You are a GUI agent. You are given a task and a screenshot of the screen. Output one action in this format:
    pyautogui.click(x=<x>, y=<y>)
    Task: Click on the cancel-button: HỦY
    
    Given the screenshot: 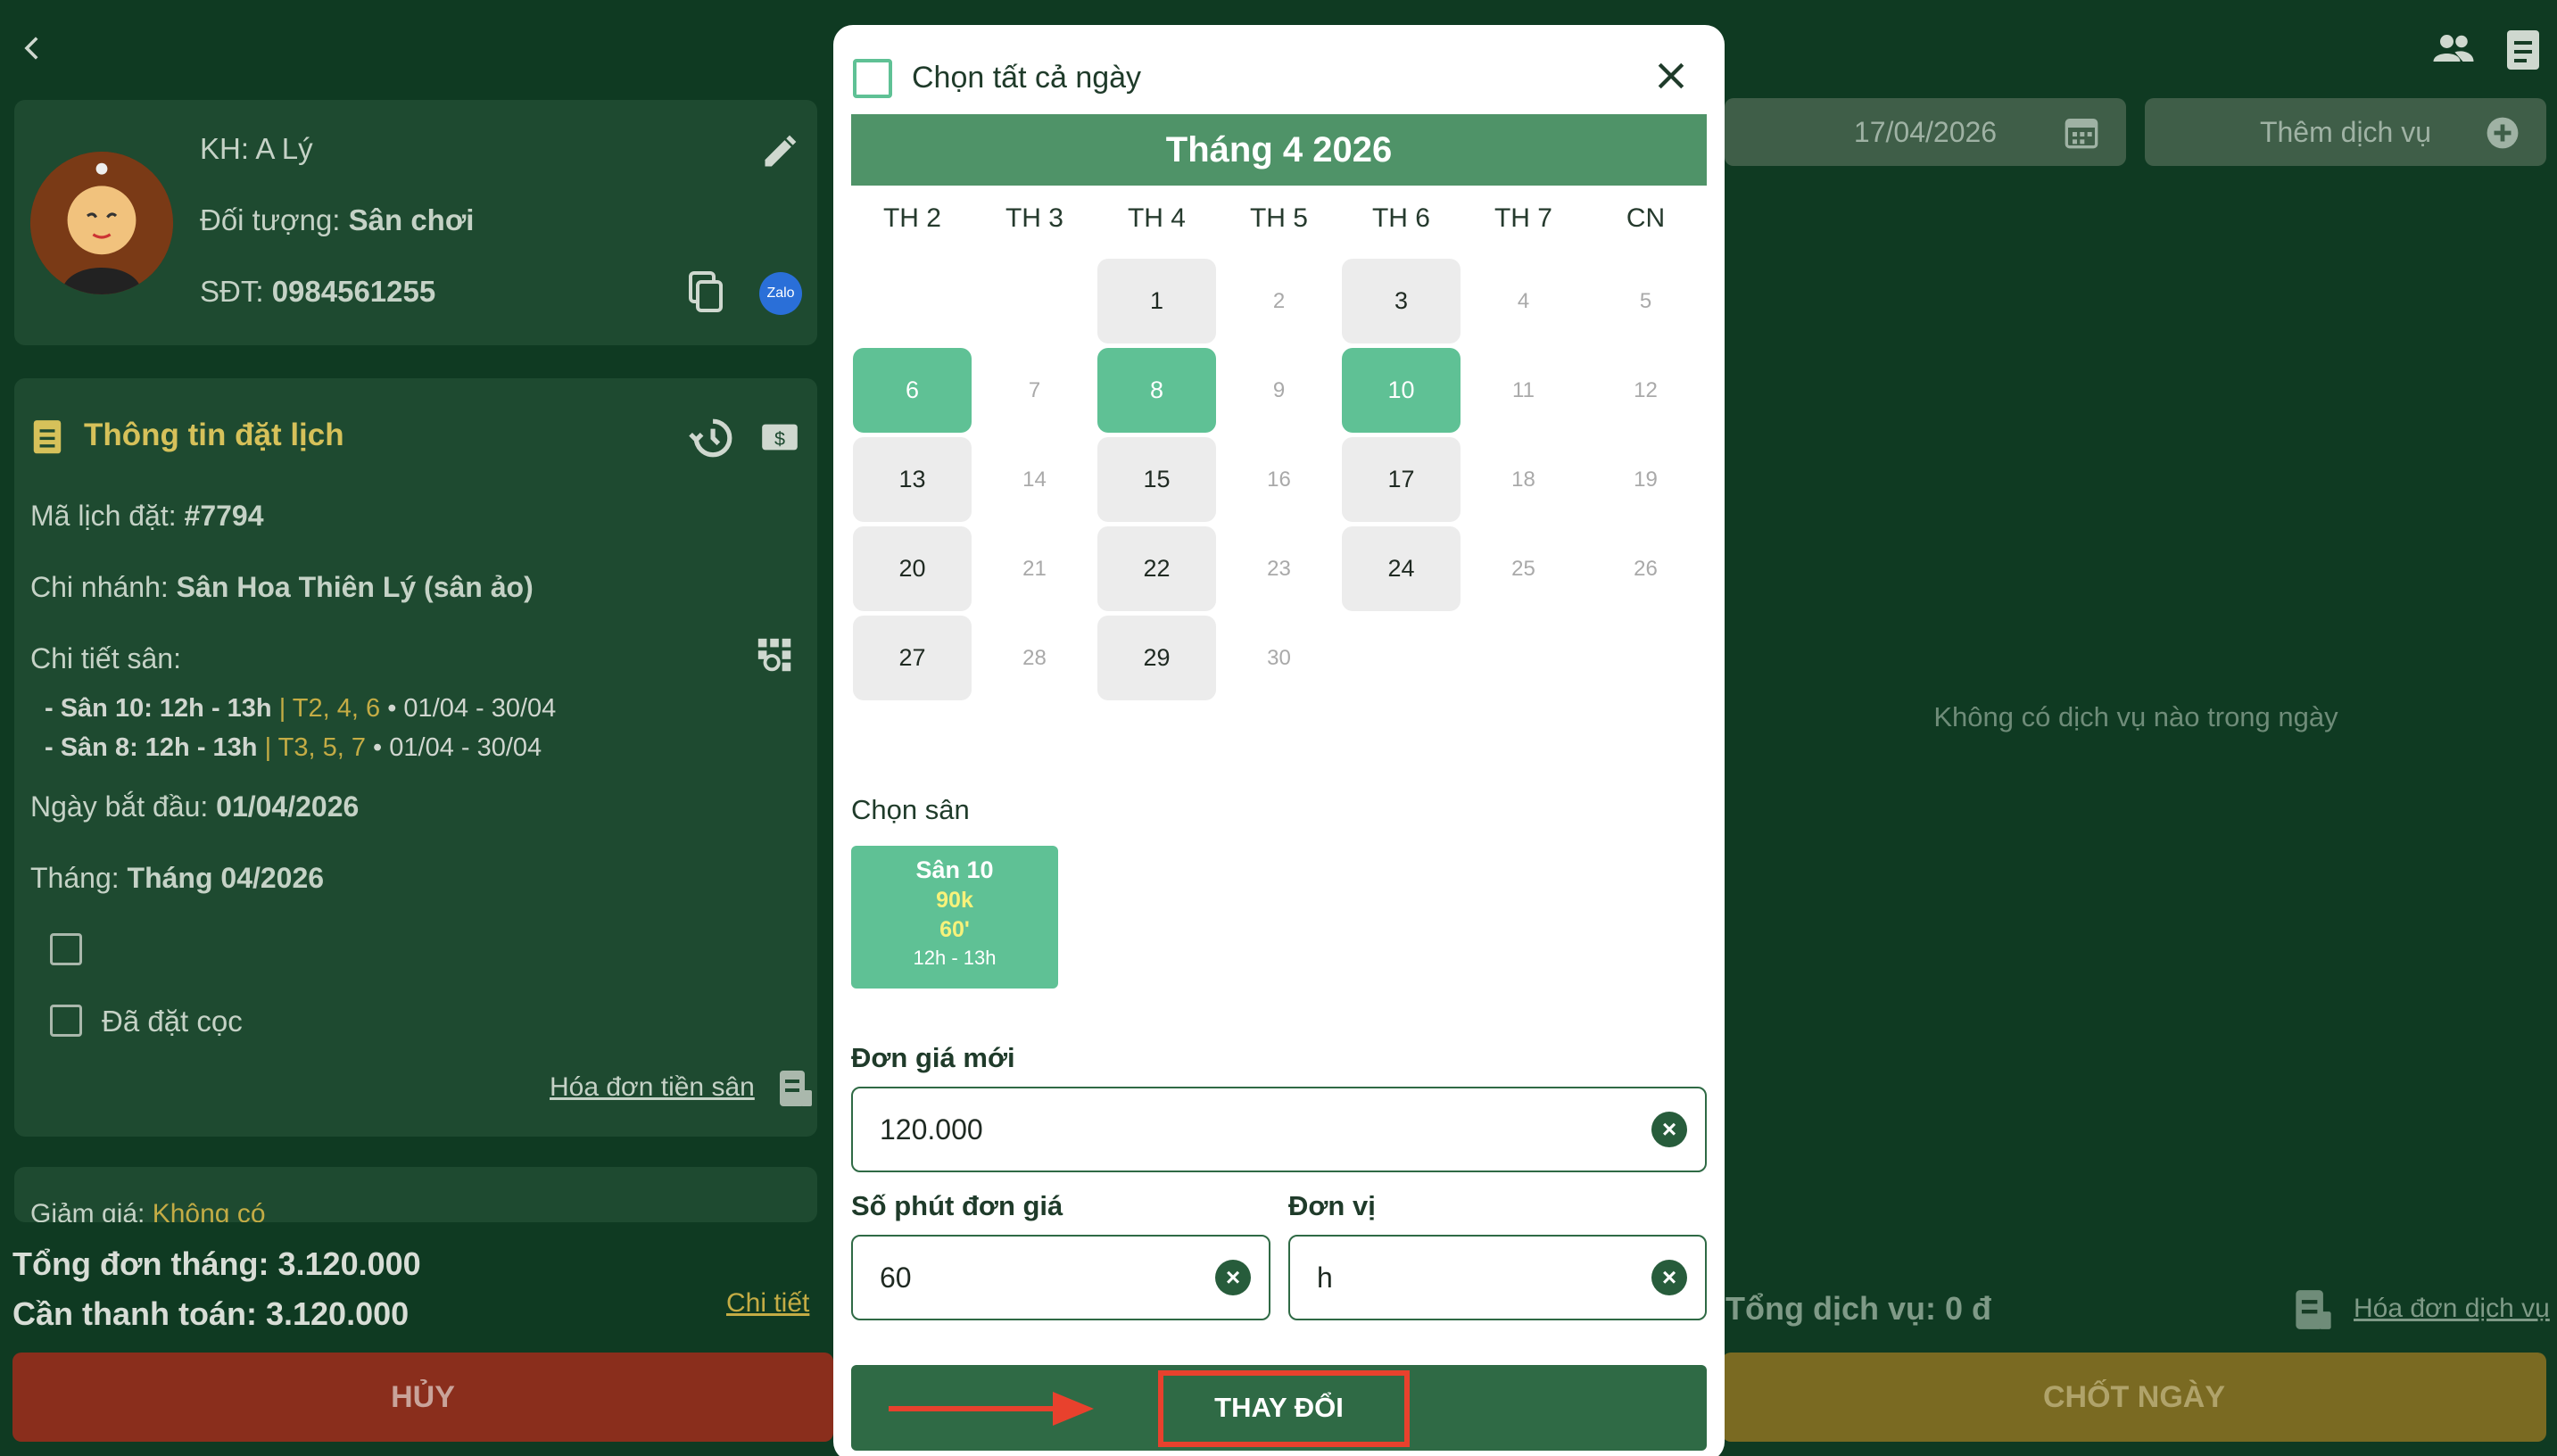 What is the action you would take?
    pyautogui.click(x=423, y=1398)
    